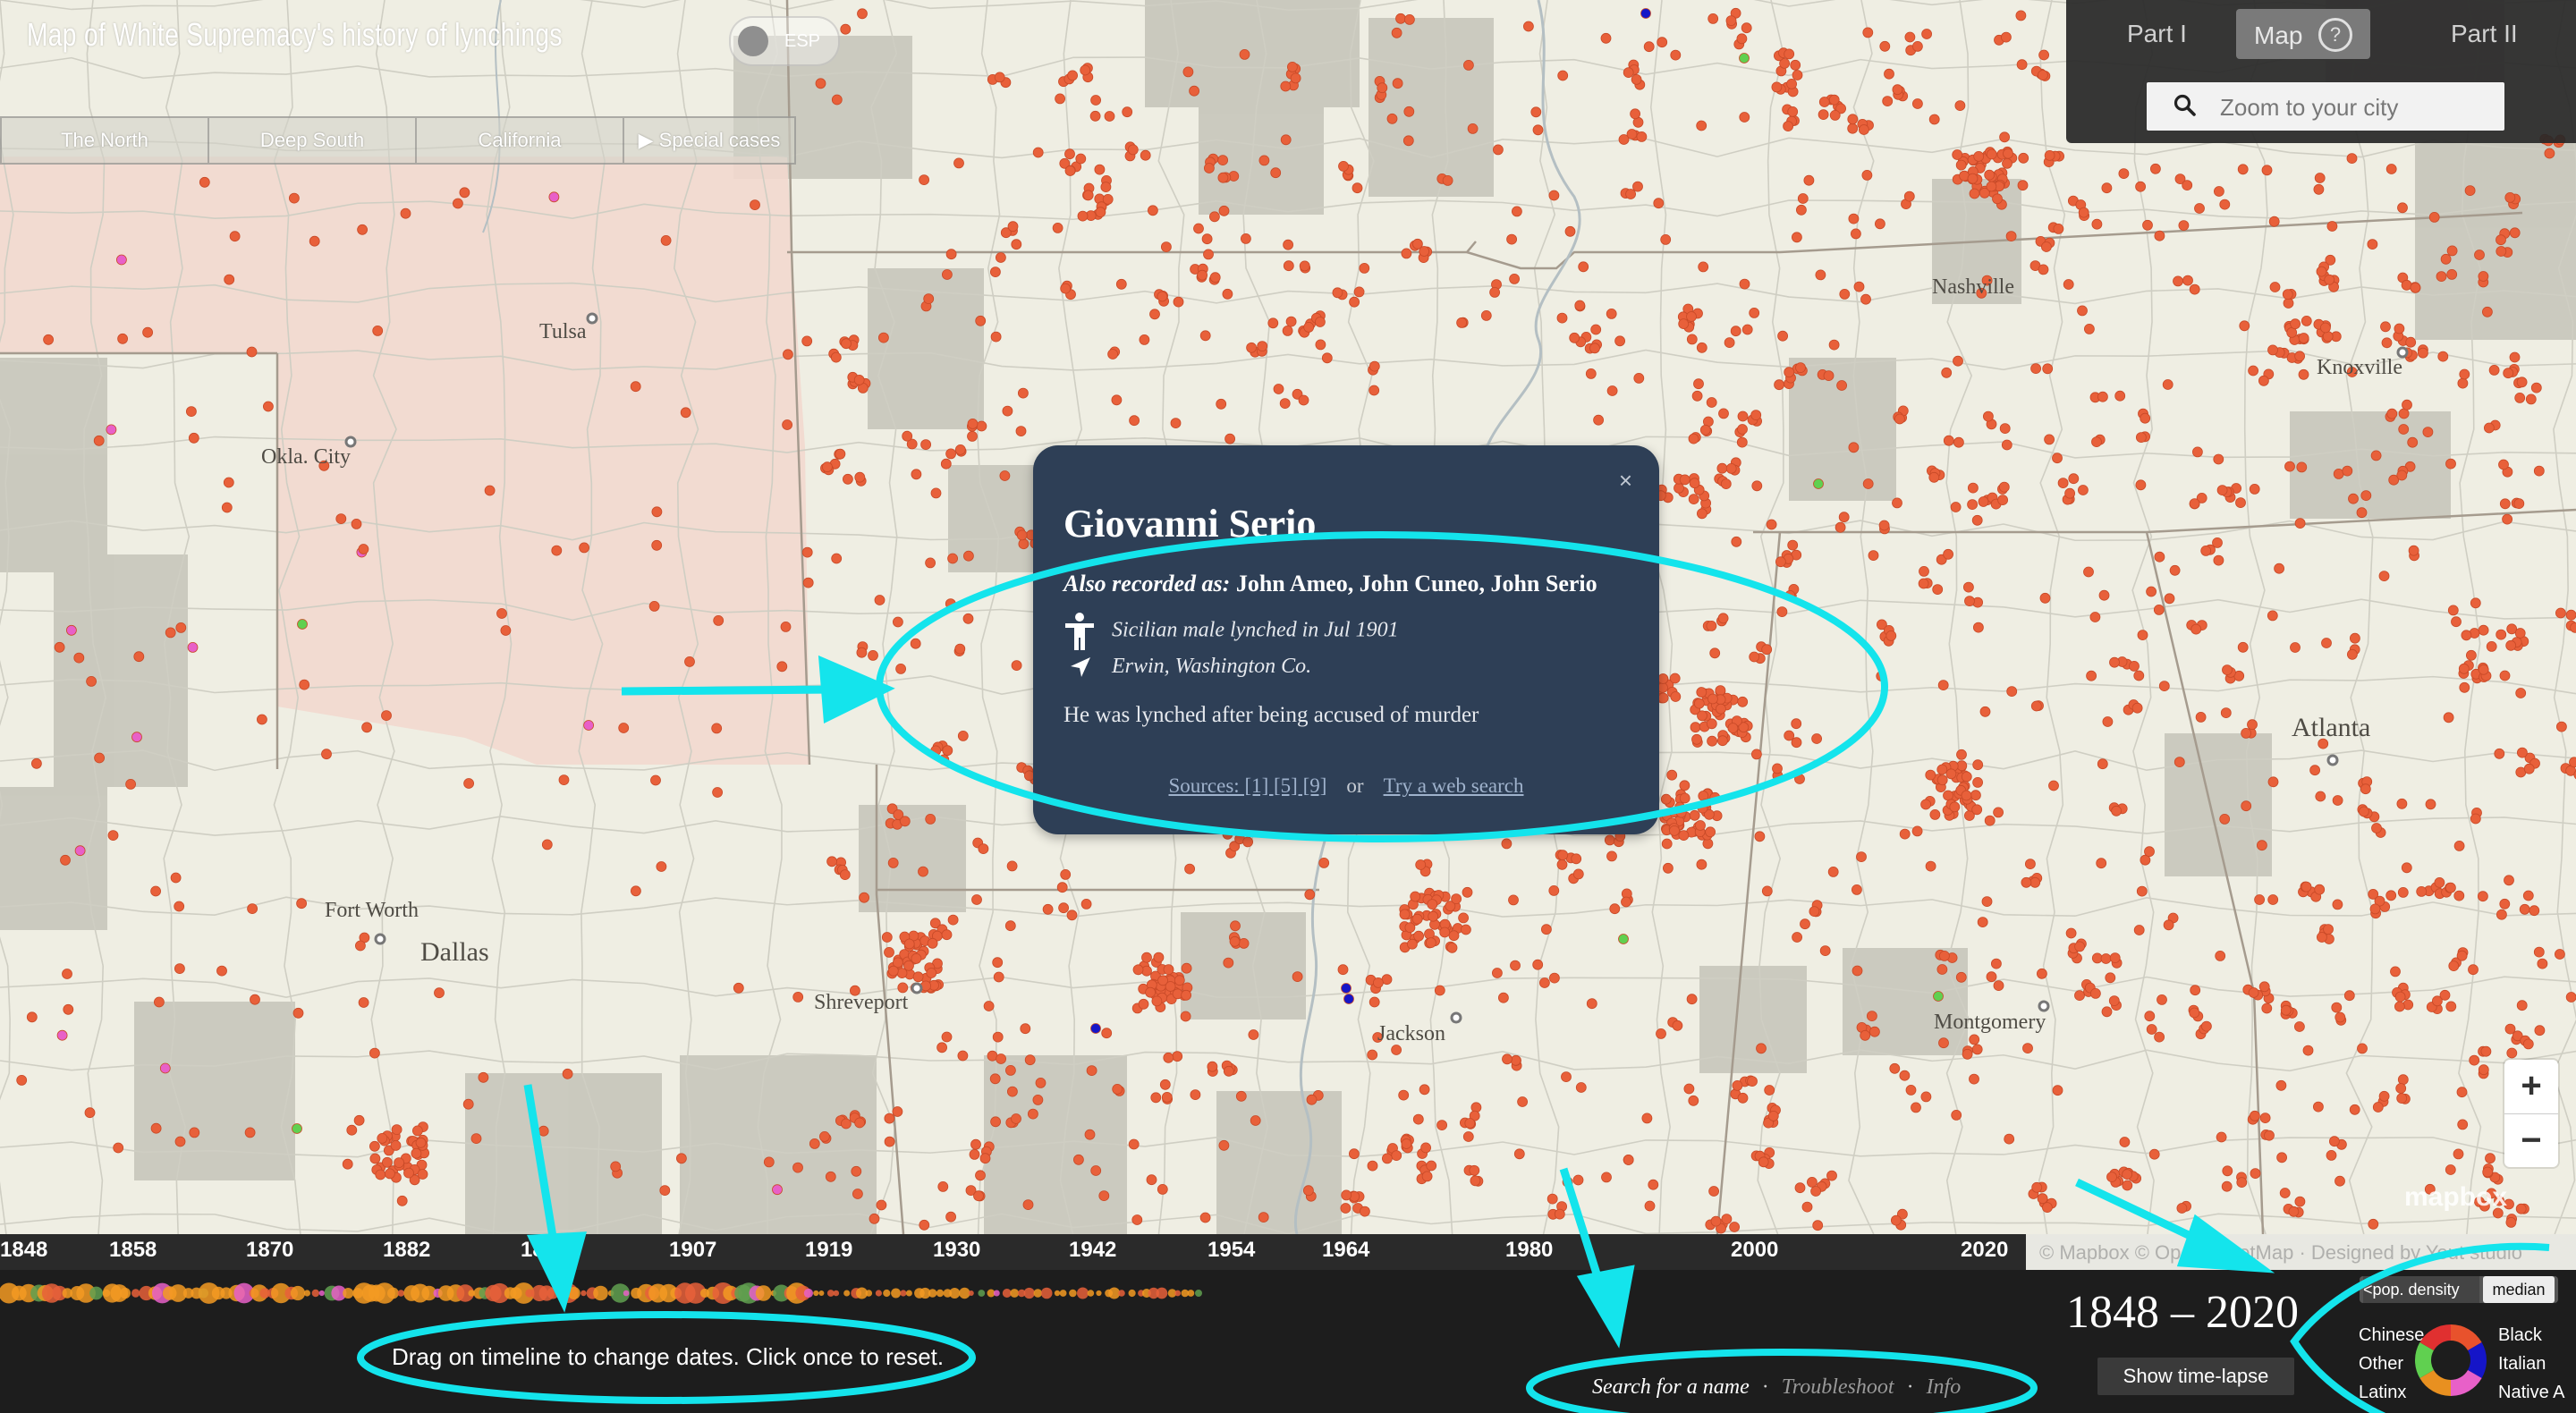  I want to click on pop-density-option: <pop. density, so click(2421, 1289).